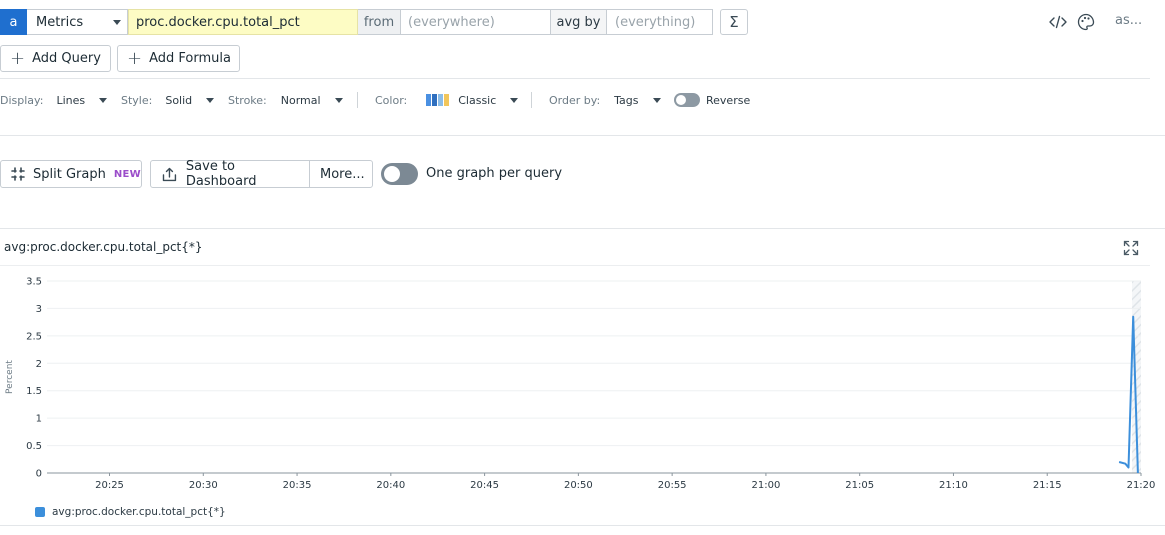 Image resolution: width=1165 pixels, height=535 pixels. Describe the element at coordinates (494, 173) in the screenshot. I see `one-graph-per-query-label: One graph per query` at that location.